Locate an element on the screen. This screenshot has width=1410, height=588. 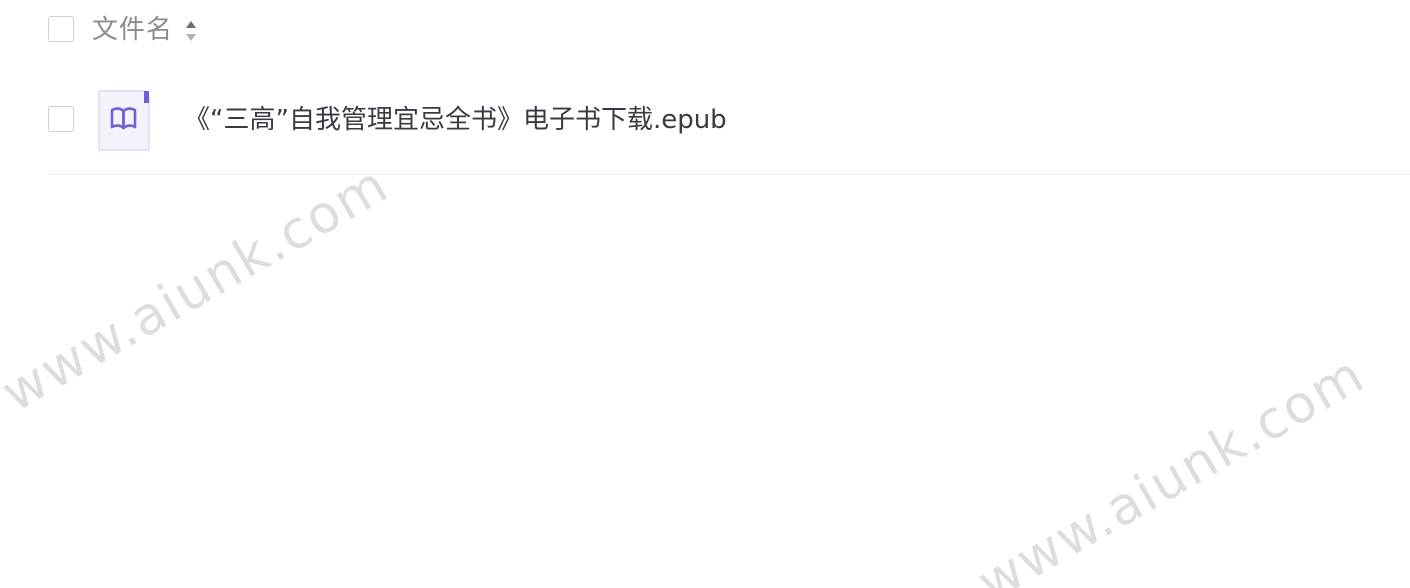
epub-book-icon is located at coordinates (124, 120).